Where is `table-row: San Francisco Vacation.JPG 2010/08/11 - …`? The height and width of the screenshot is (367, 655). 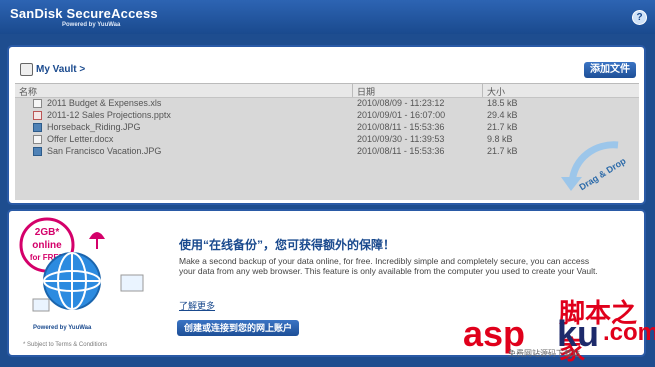 table-row: San Francisco Vacation.JPG 2010/08/11 - … is located at coordinates (327, 151).